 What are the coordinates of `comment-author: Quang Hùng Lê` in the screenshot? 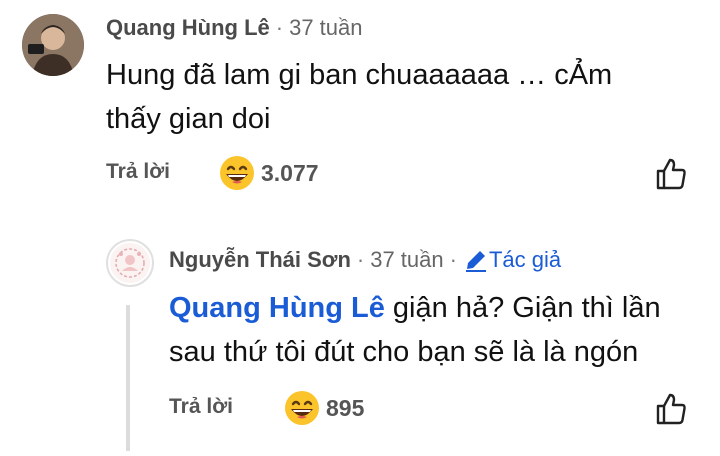 It's located at (188, 28).